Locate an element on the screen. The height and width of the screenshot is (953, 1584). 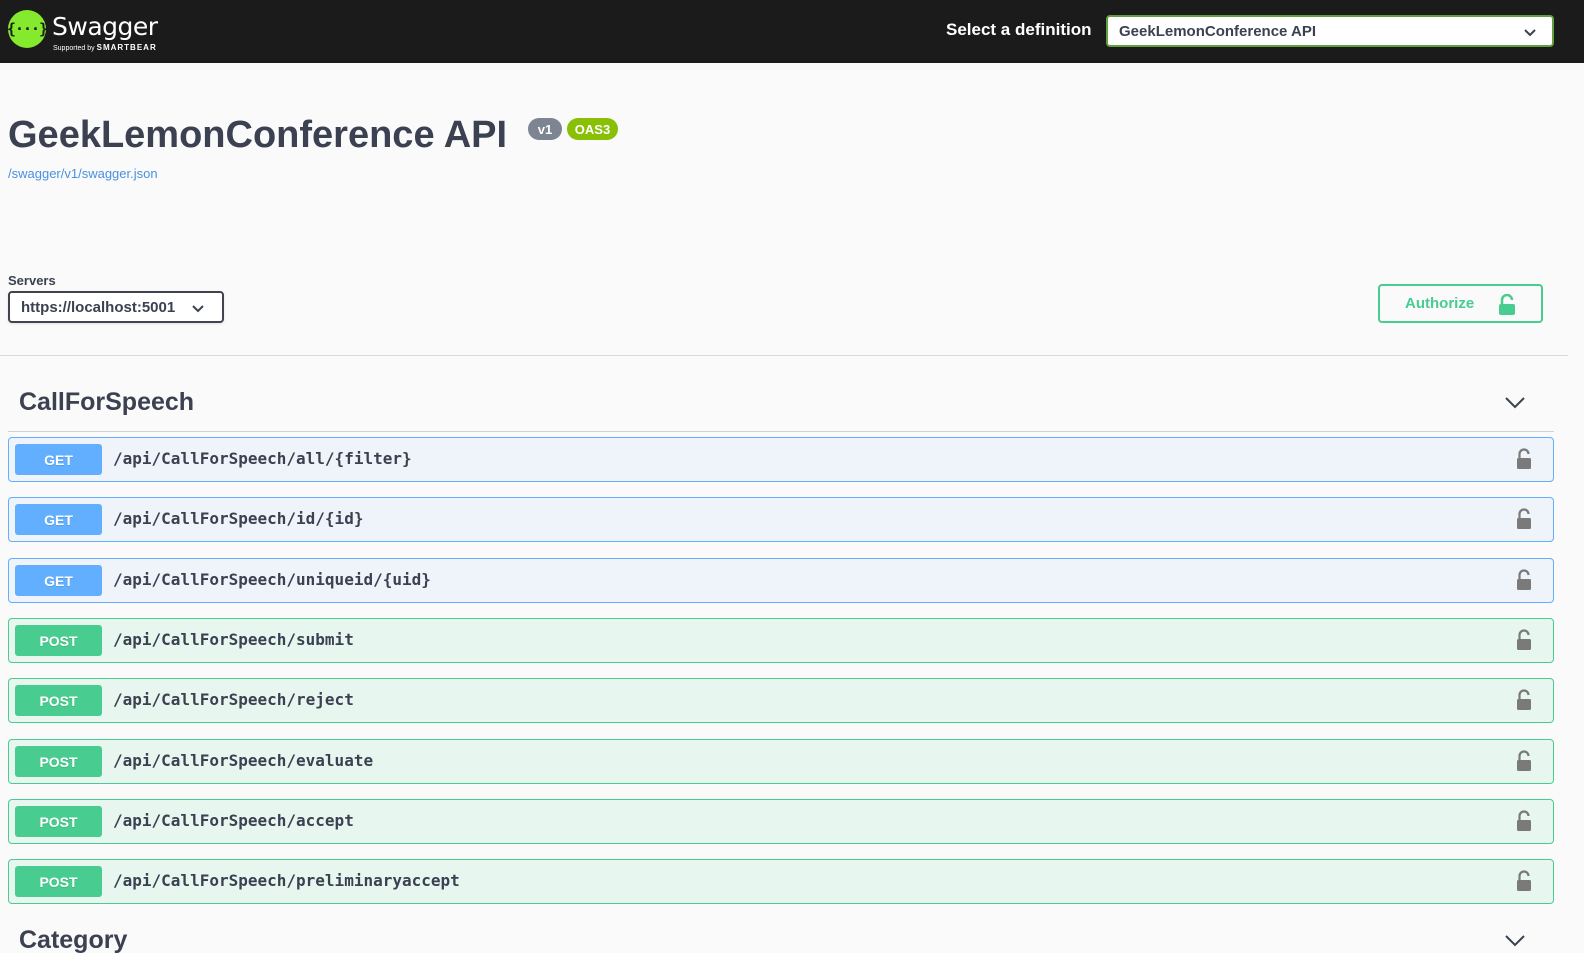
logo-title: Swagger is located at coordinates (105, 26).